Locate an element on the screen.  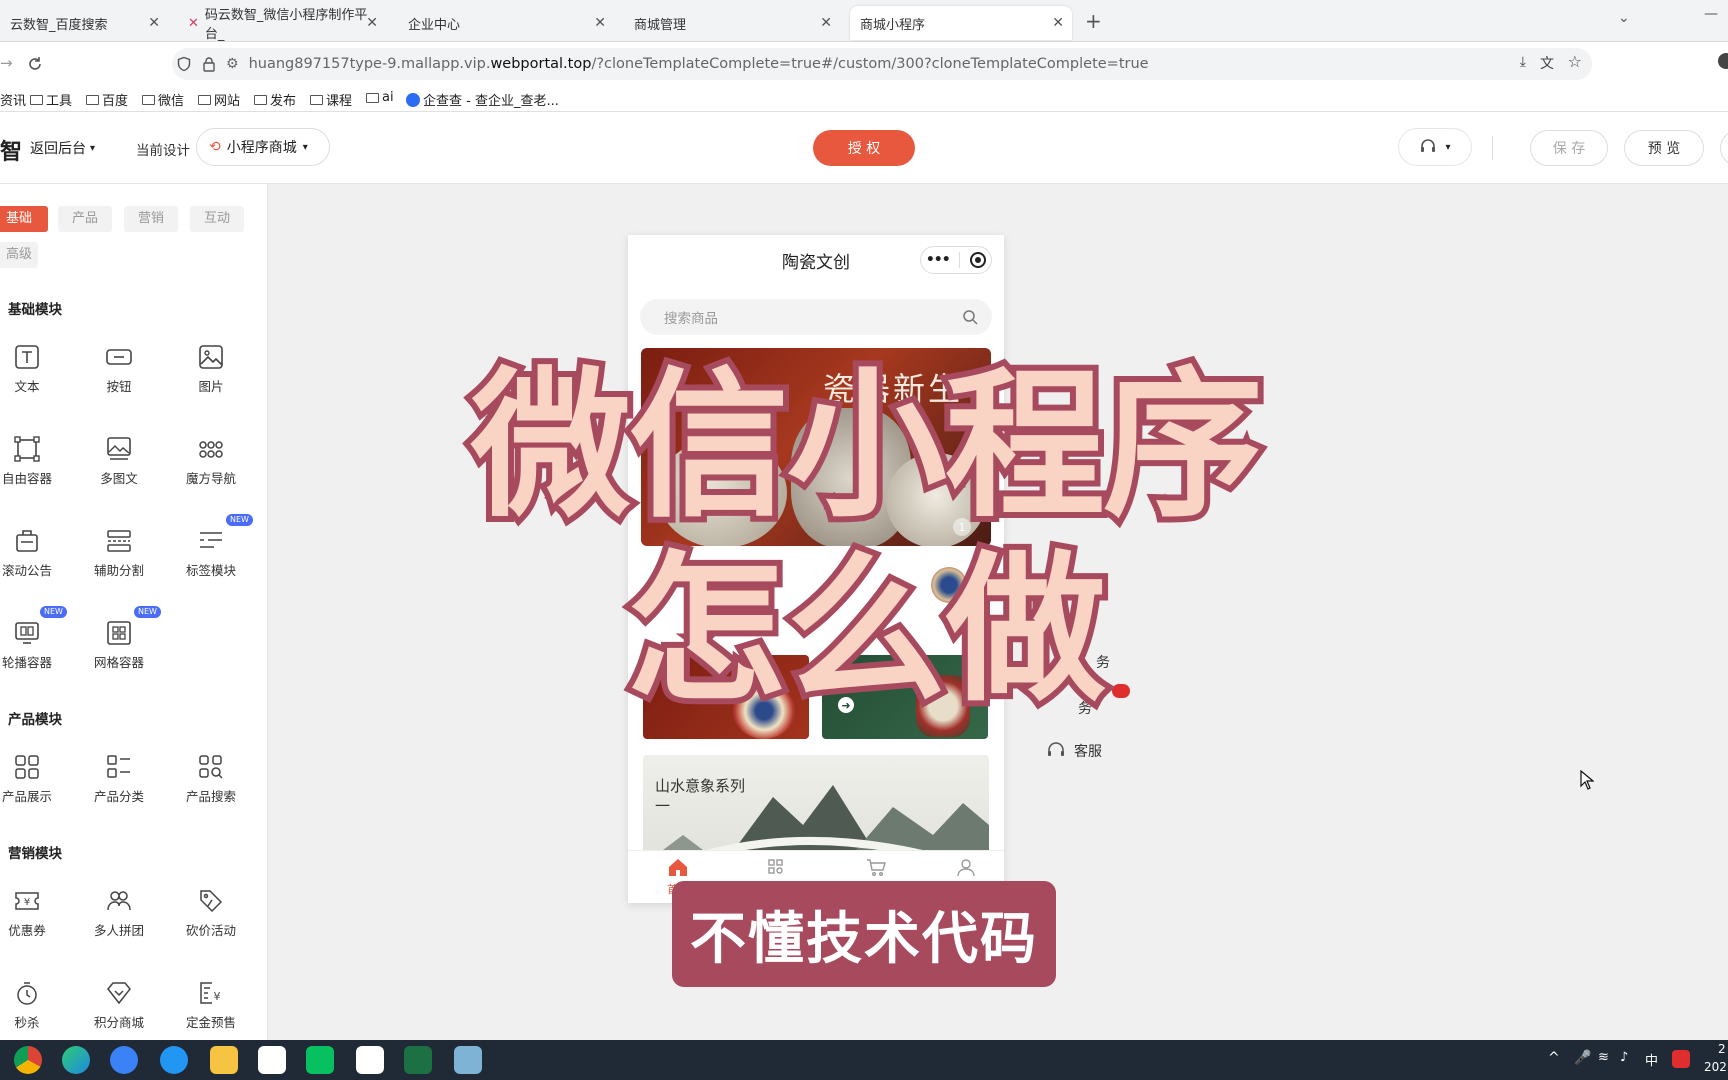
block-text: 文本 is located at coordinates (36, 379).